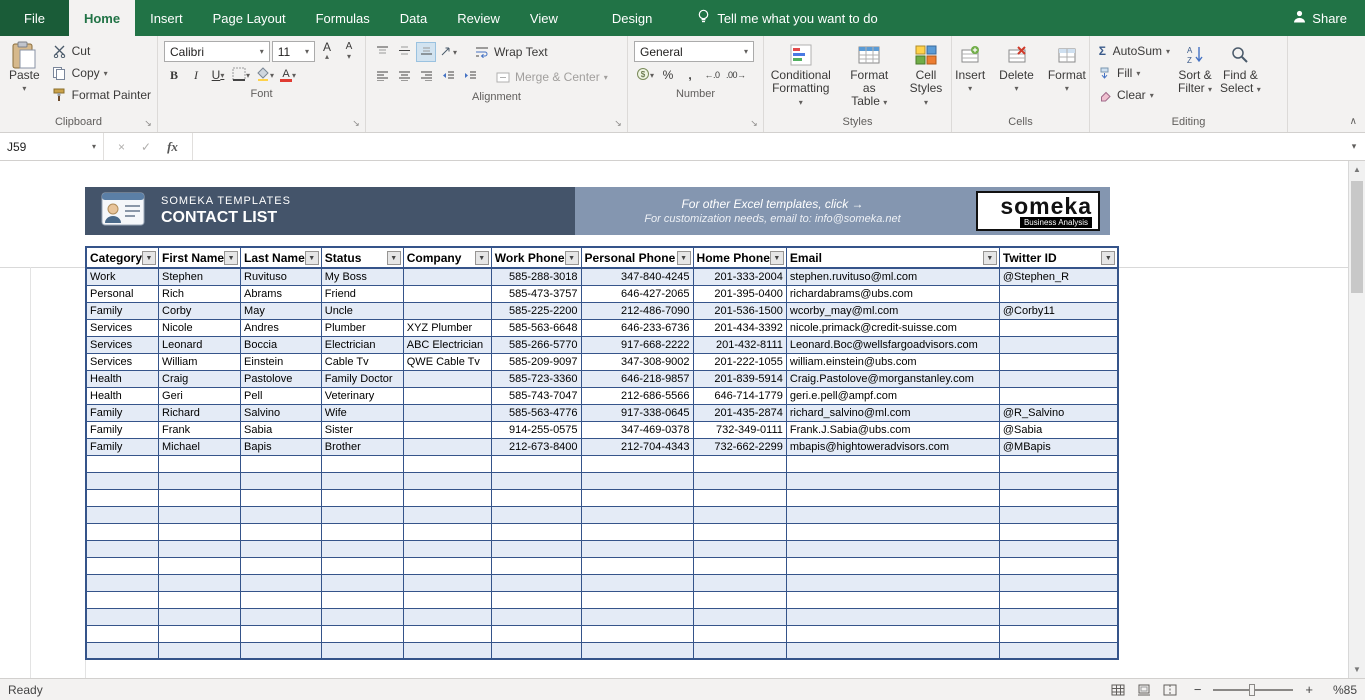  Describe the element at coordinates (637, 378) in the screenshot. I see `cell: 646-218-9857` at that location.